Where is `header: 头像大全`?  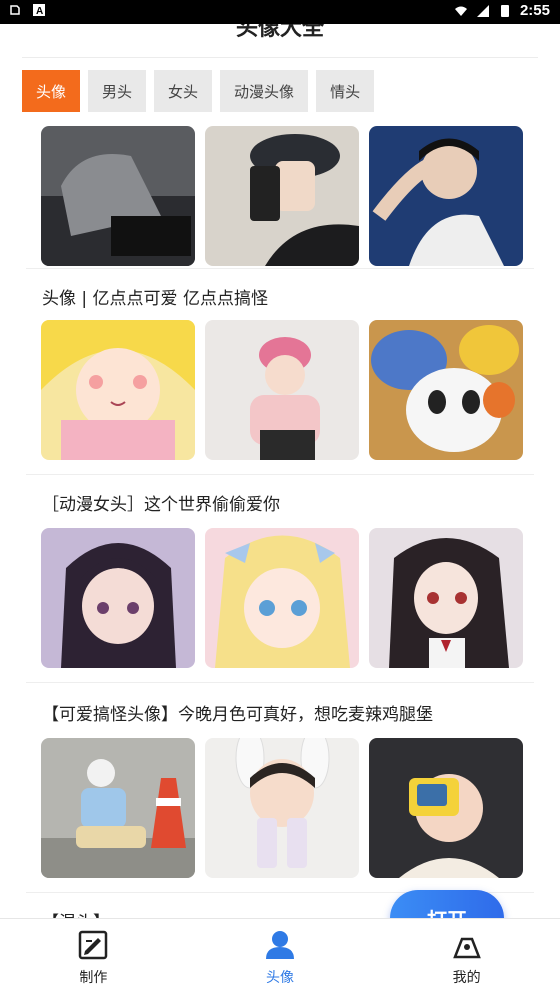
header: 头像大全 is located at coordinates (280, 41).